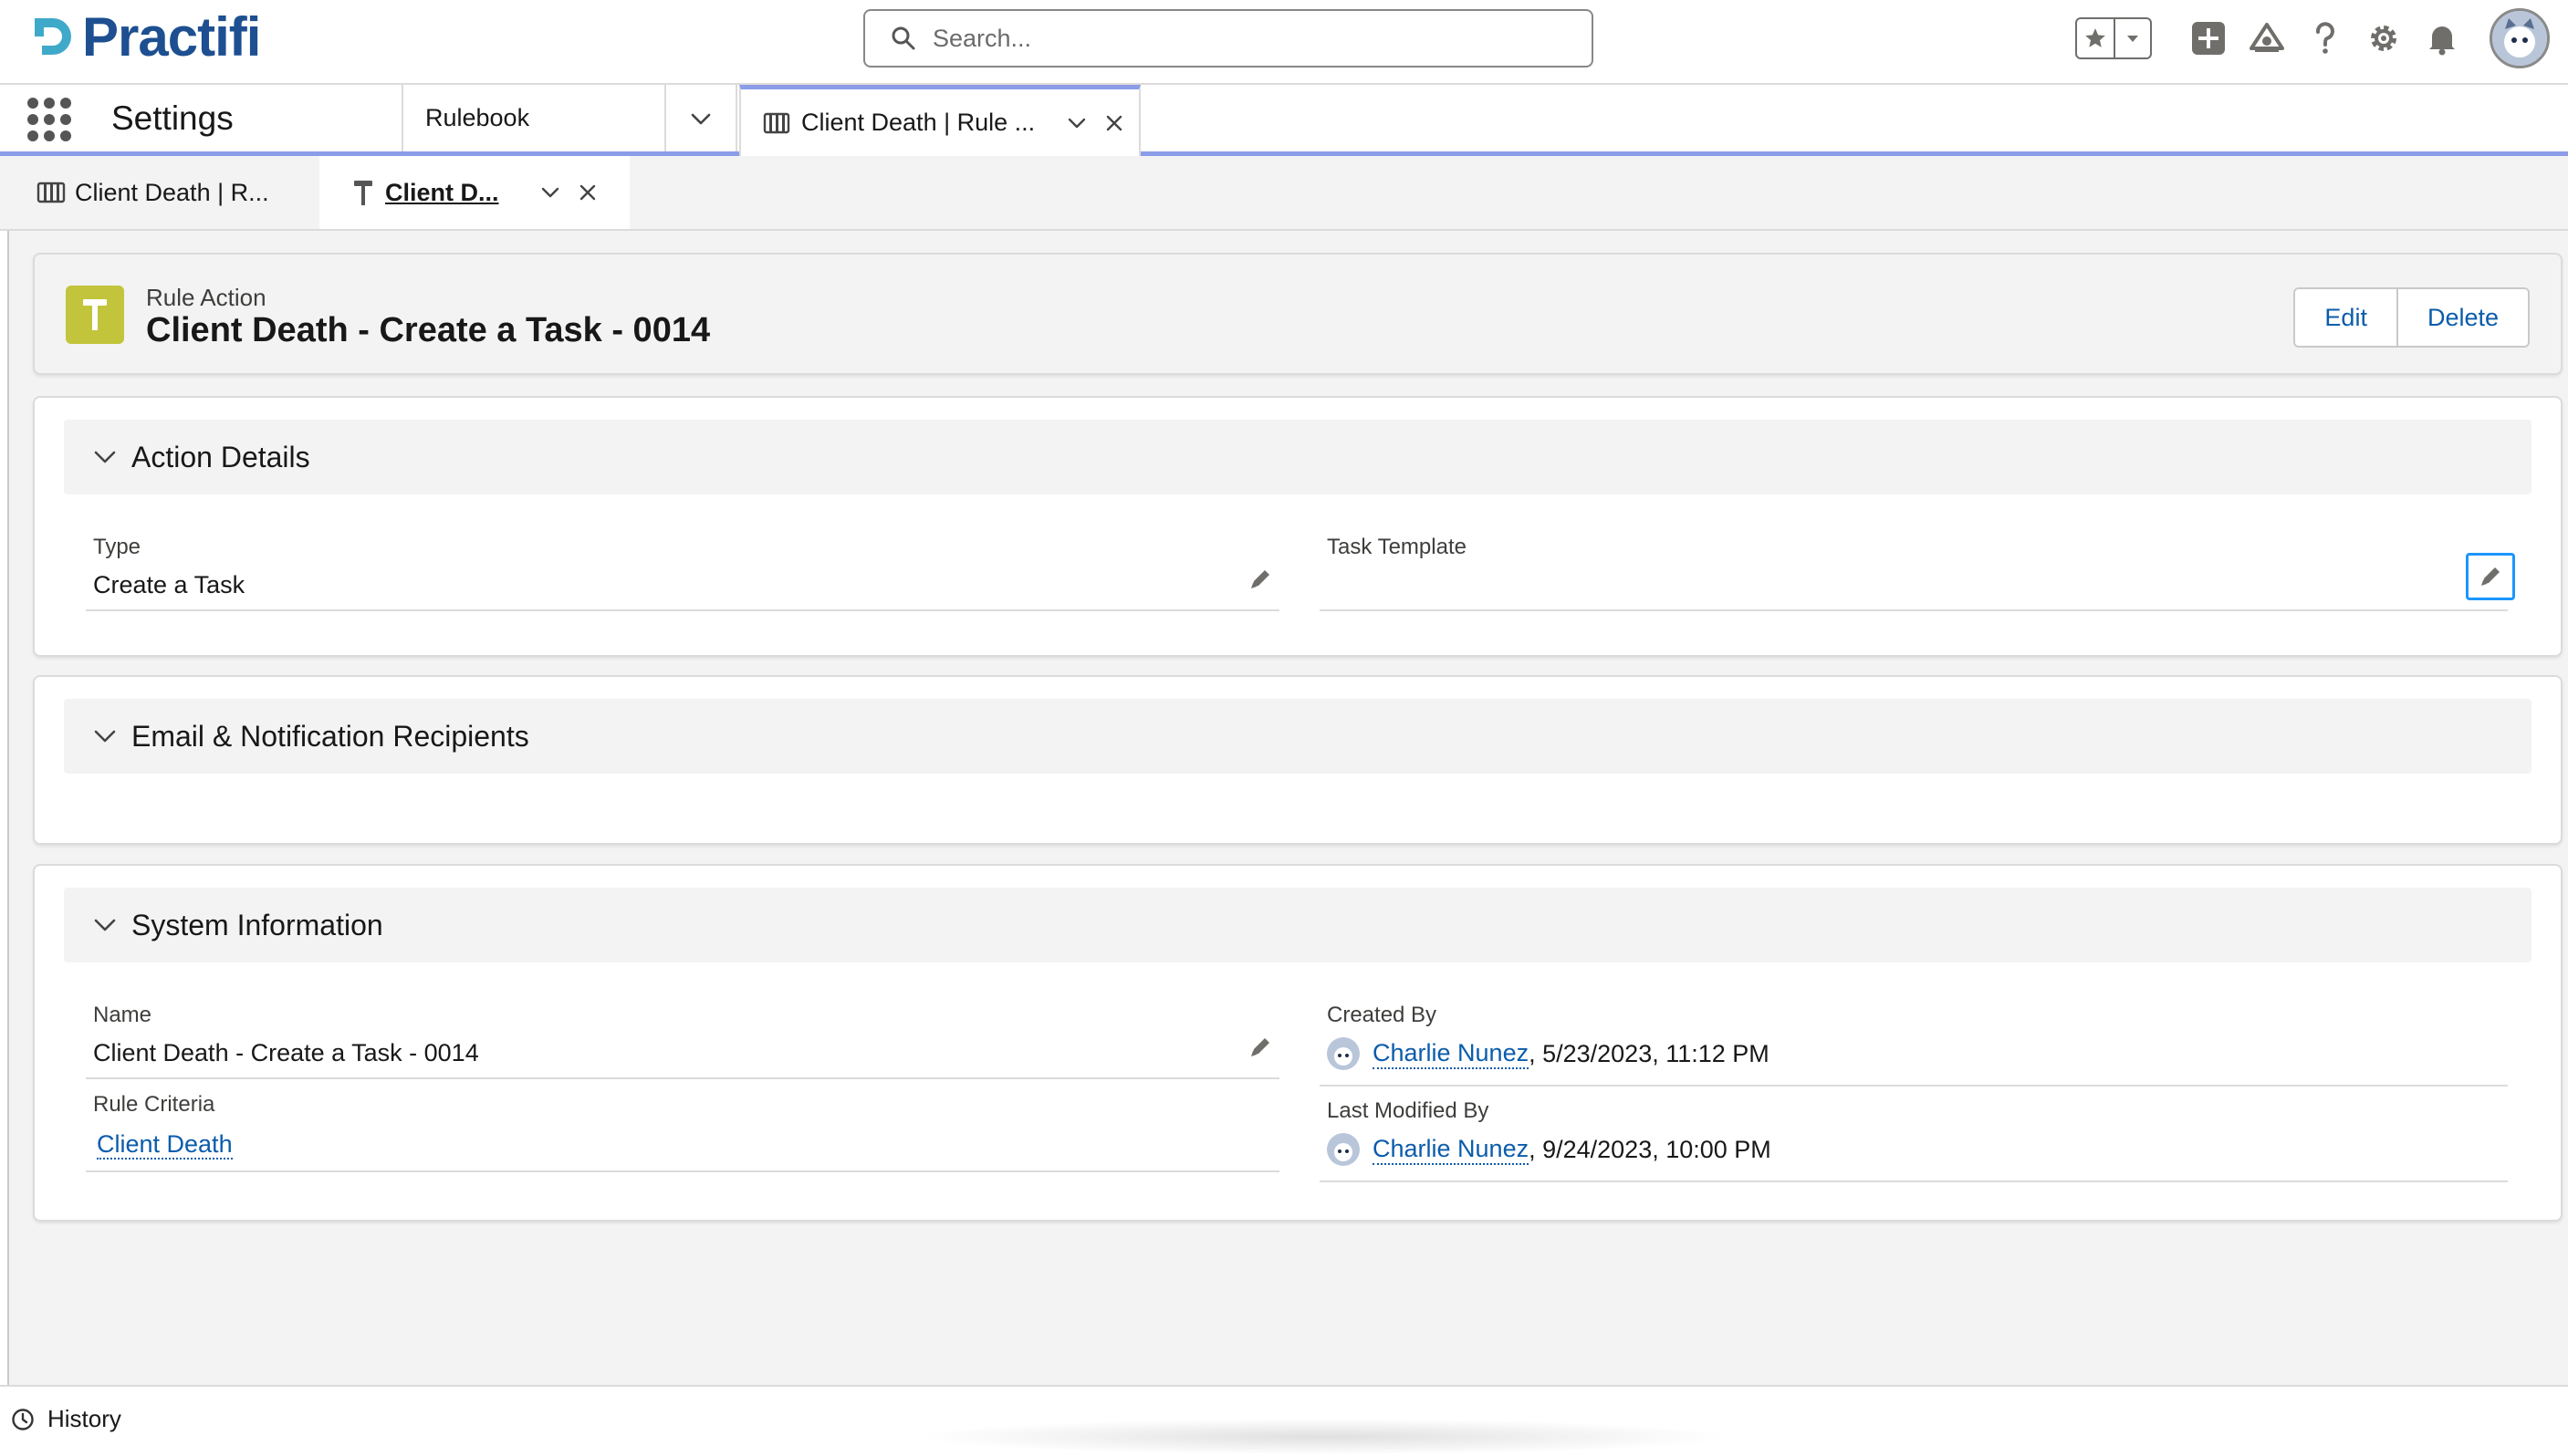 The height and width of the screenshot is (1456, 2568). Describe the element at coordinates (477, 117) in the screenshot. I see `nav-item-label: Rulebook` at that location.